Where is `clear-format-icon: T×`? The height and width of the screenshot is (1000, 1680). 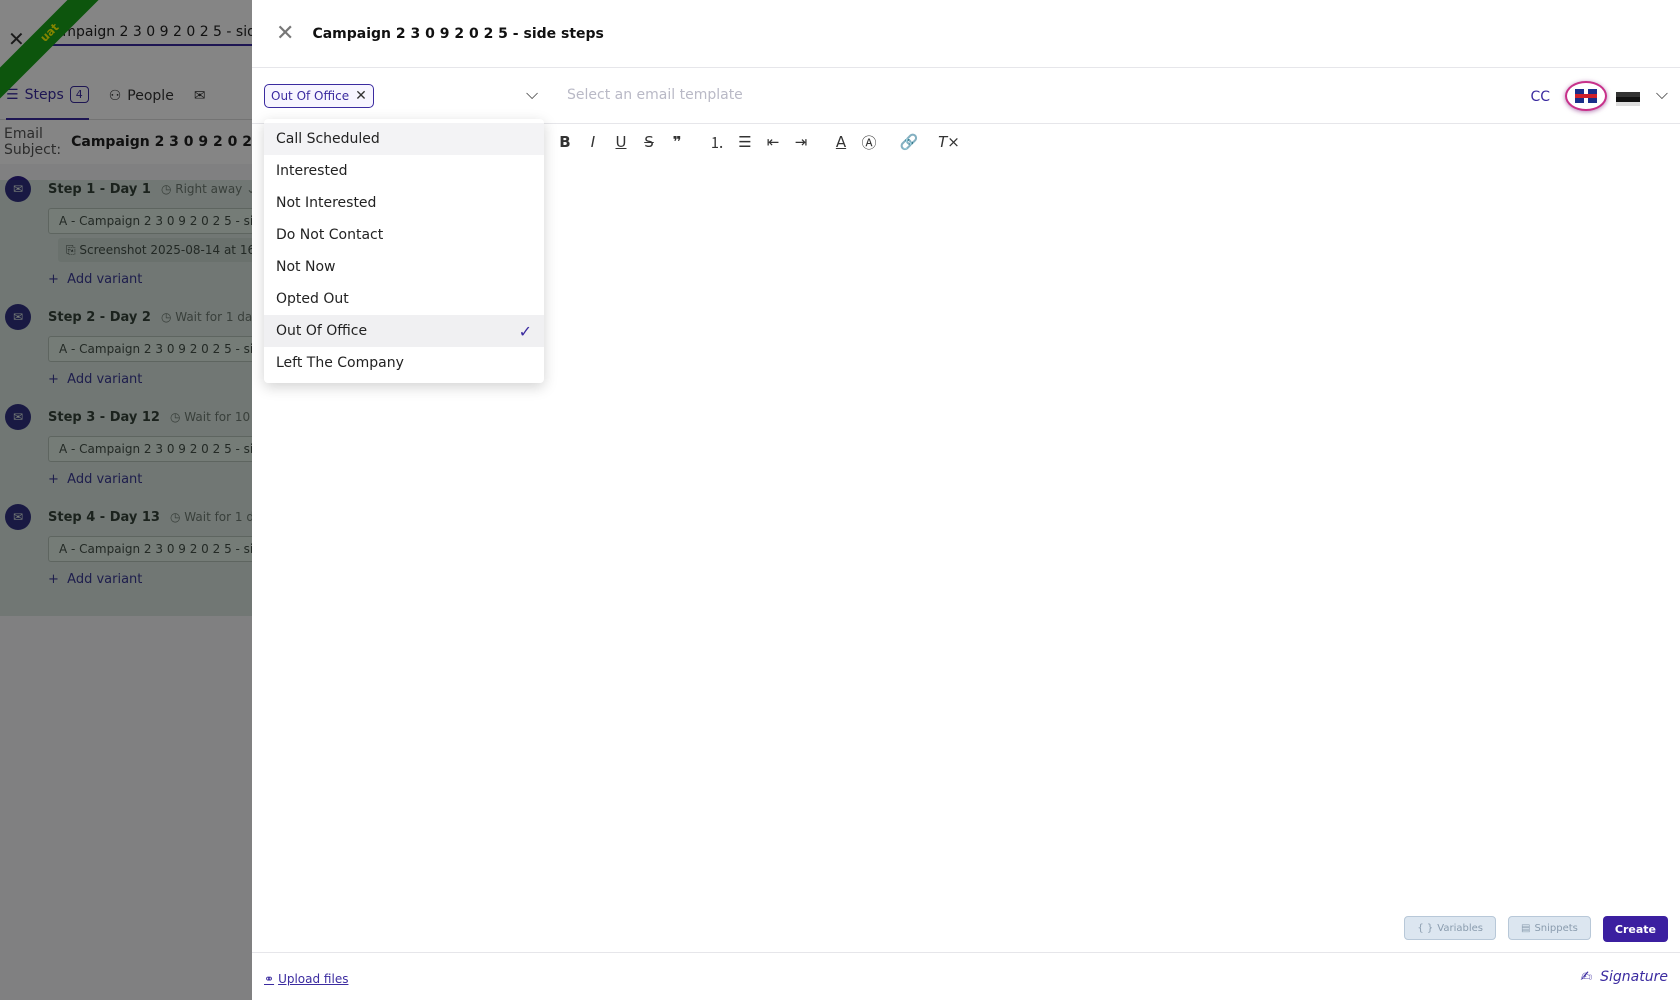 clear-format-icon: T× is located at coordinates (949, 142).